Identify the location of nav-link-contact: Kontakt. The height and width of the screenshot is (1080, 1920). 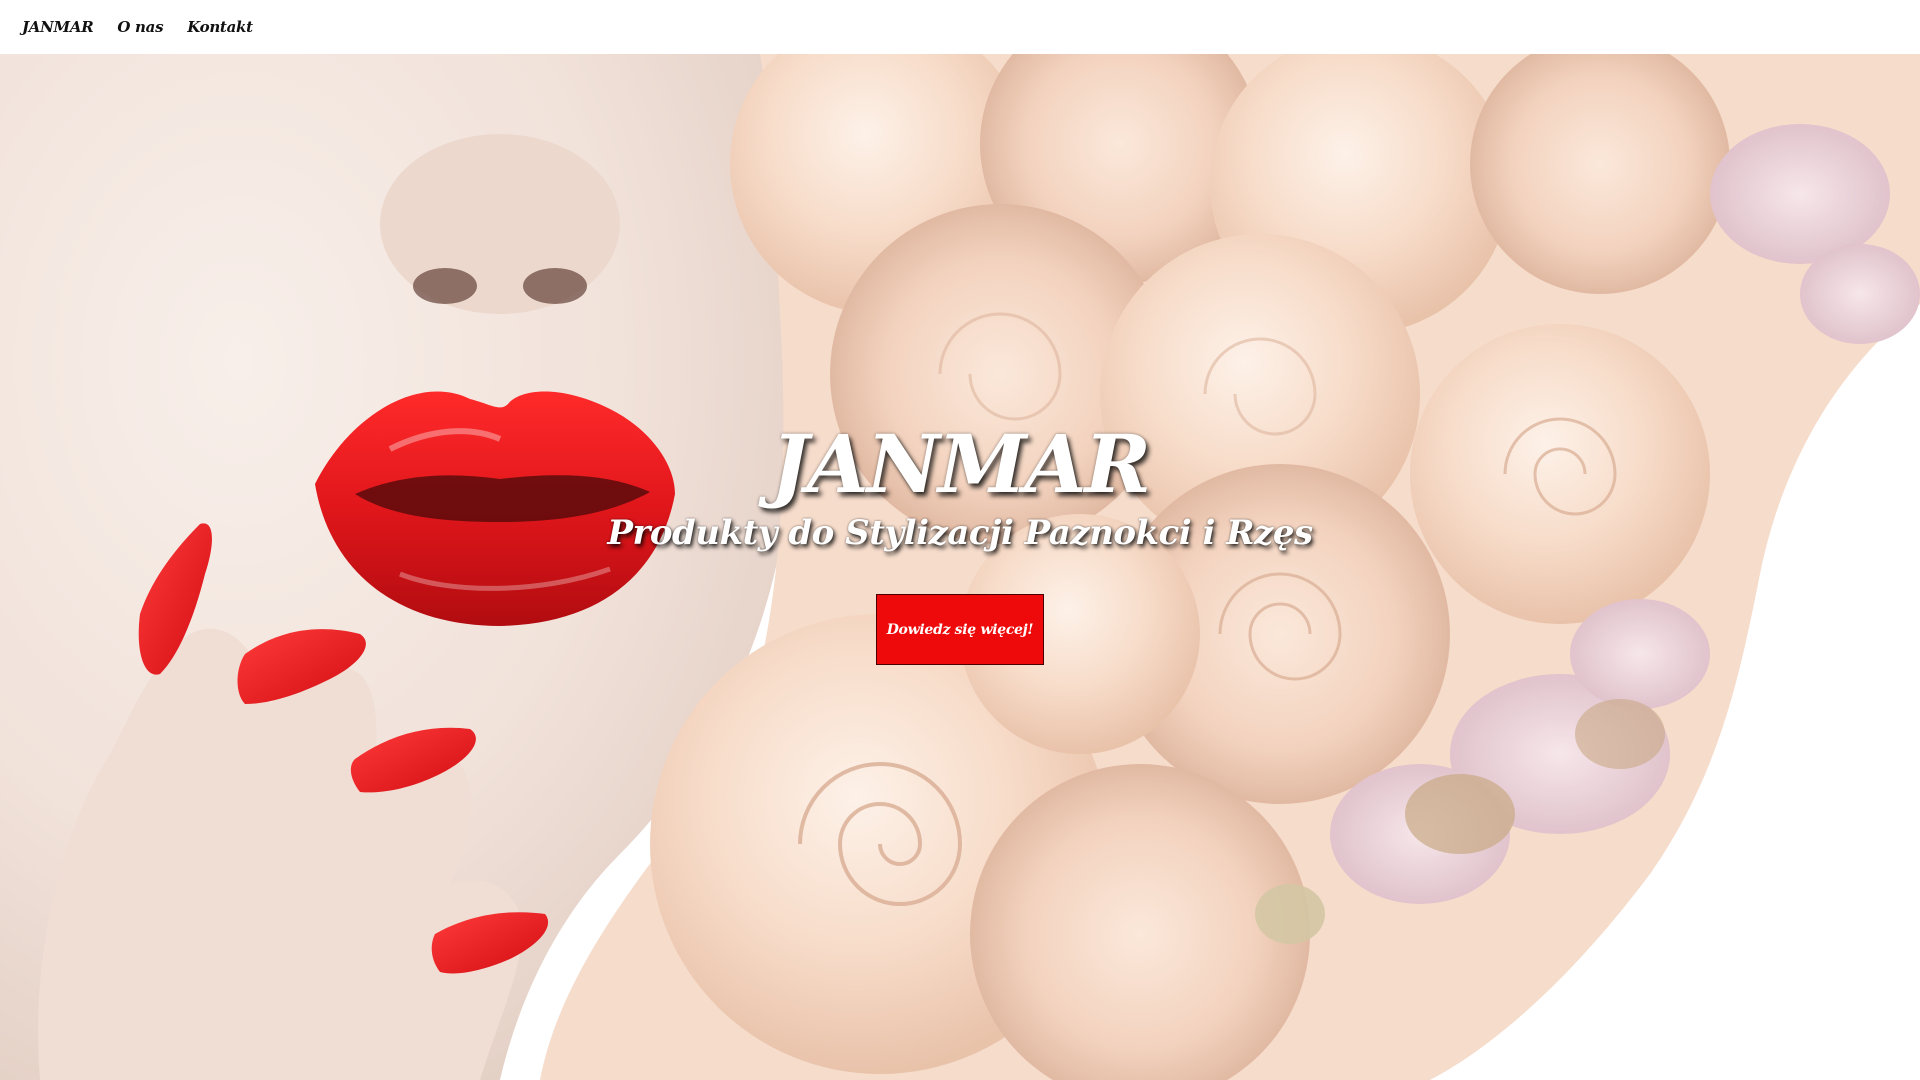
(220, 27).